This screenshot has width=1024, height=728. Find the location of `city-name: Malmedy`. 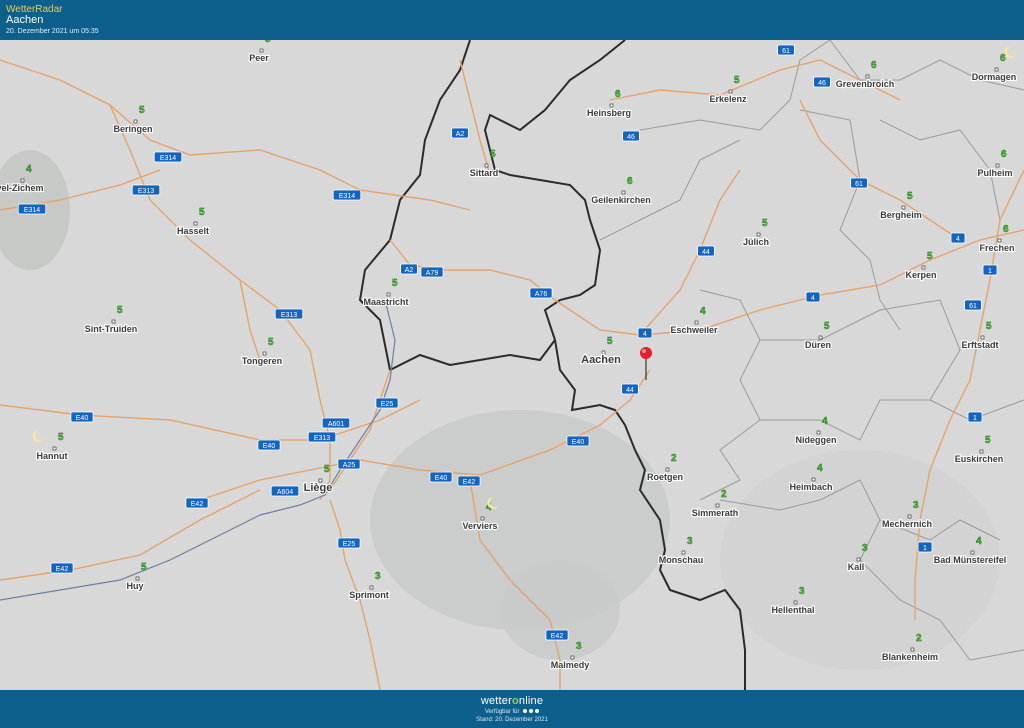

city-name: Malmedy is located at coordinates (570, 665).